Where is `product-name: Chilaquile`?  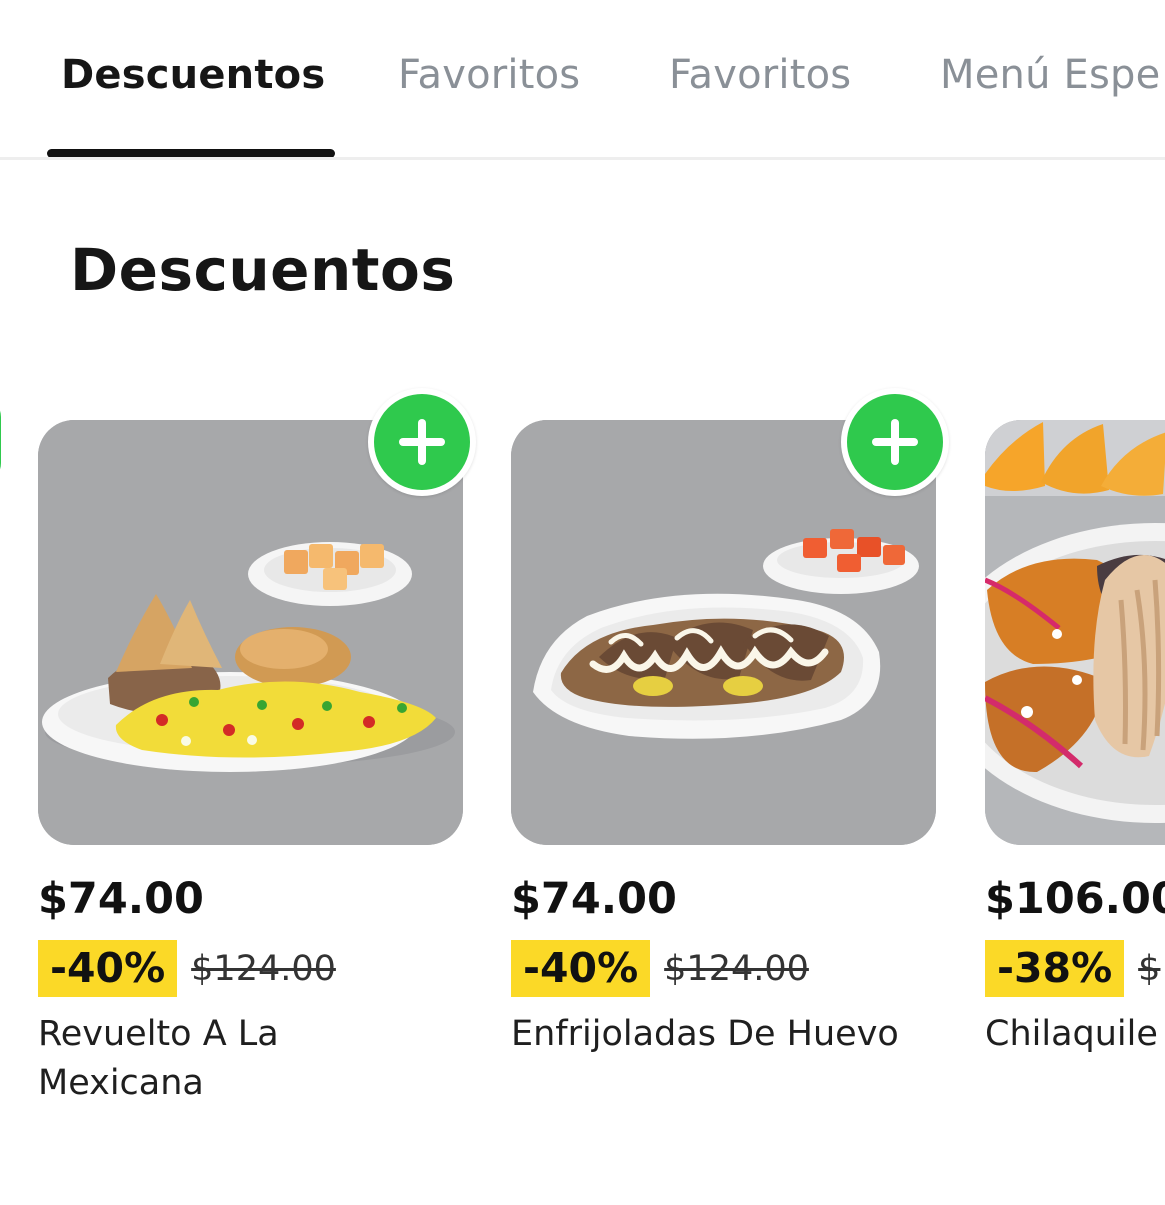
product-name: Chilaquile is located at coordinates (1075, 1034).